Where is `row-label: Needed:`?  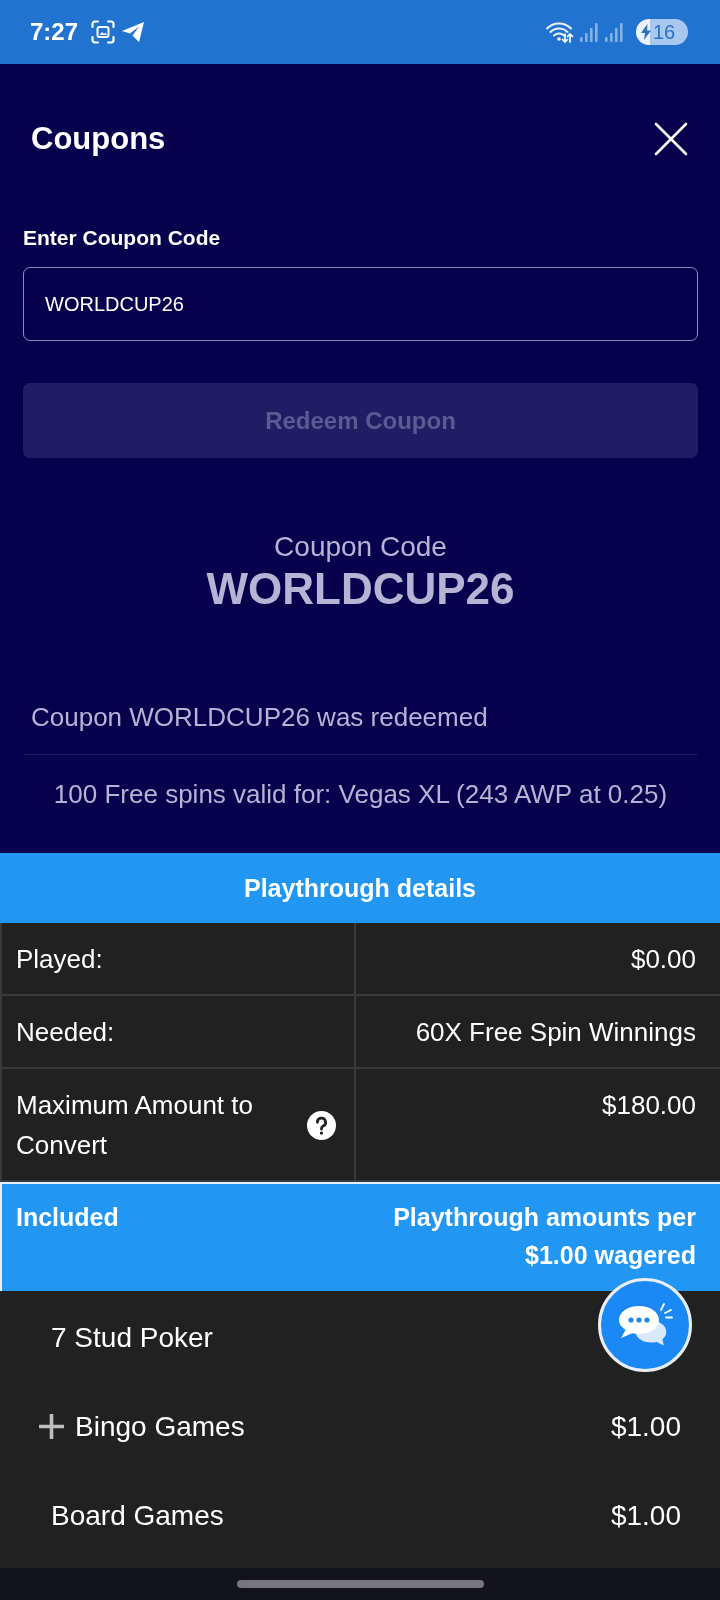 row-label: Needed: is located at coordinates (65, 1032).